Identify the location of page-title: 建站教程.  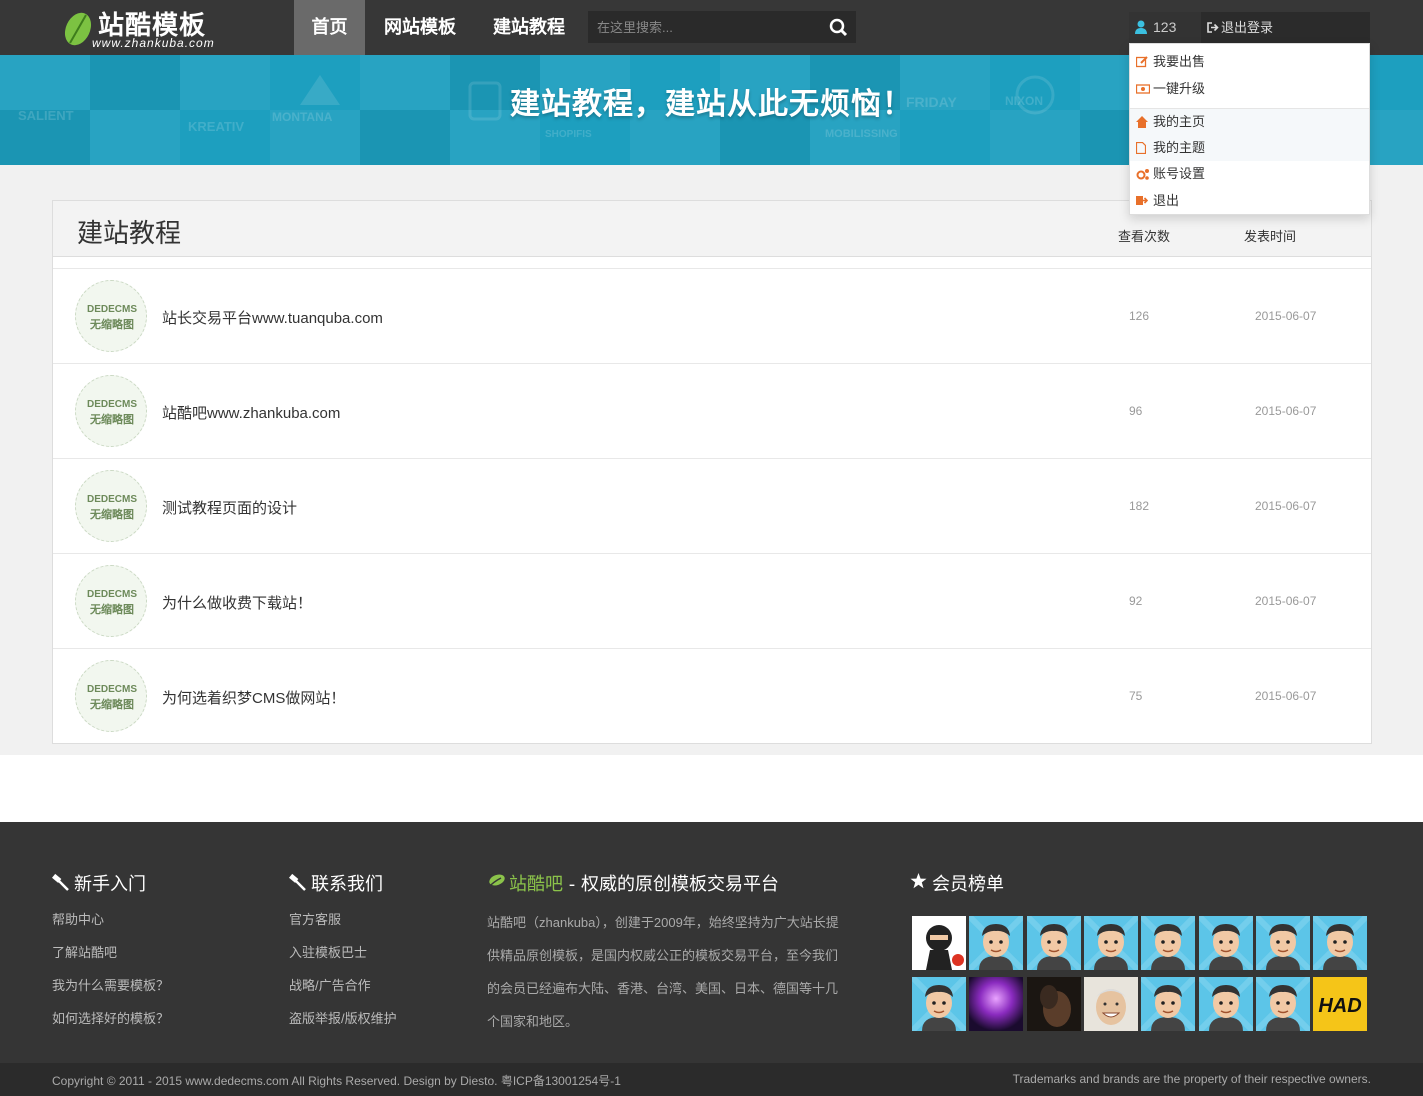
(129, 234).